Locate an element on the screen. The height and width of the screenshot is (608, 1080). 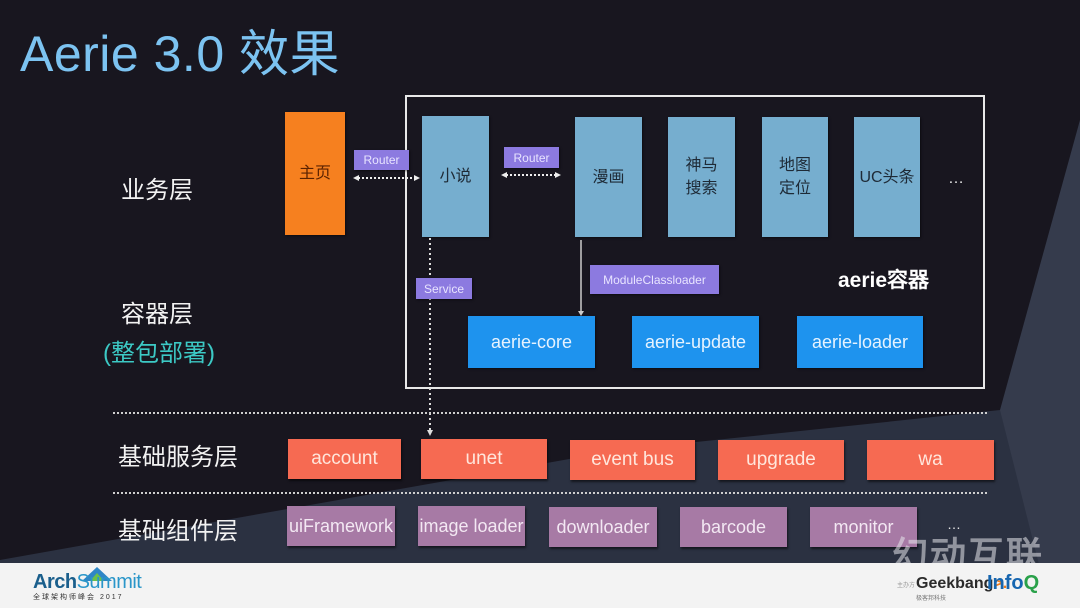
router-label-2: Router is located at coordinates (531, 157).